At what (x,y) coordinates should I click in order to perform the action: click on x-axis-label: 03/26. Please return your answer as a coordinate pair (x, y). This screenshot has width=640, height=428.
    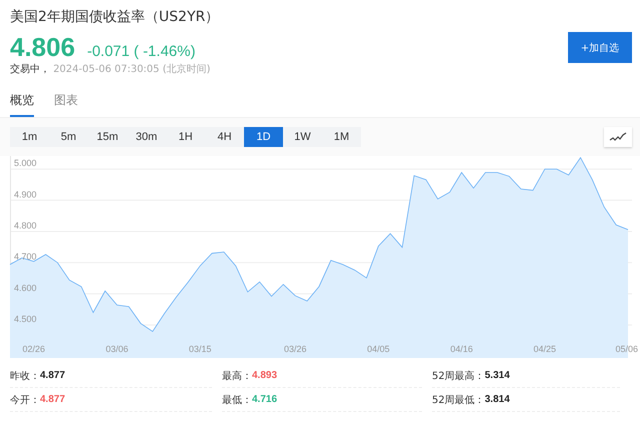
    Looking at the image, I should click on (295, 349).